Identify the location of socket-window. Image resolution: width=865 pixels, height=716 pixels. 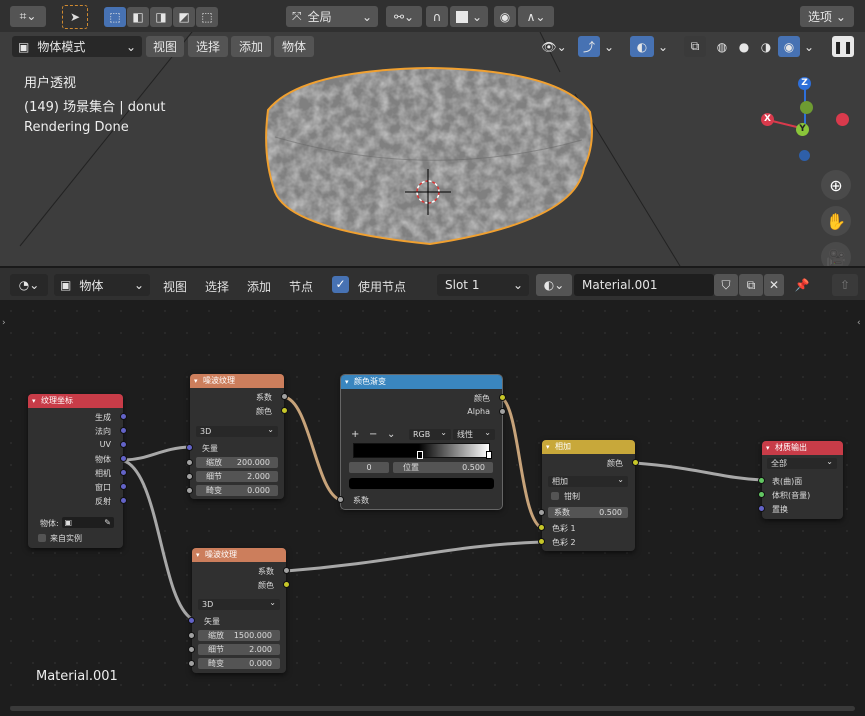
(123, 486).